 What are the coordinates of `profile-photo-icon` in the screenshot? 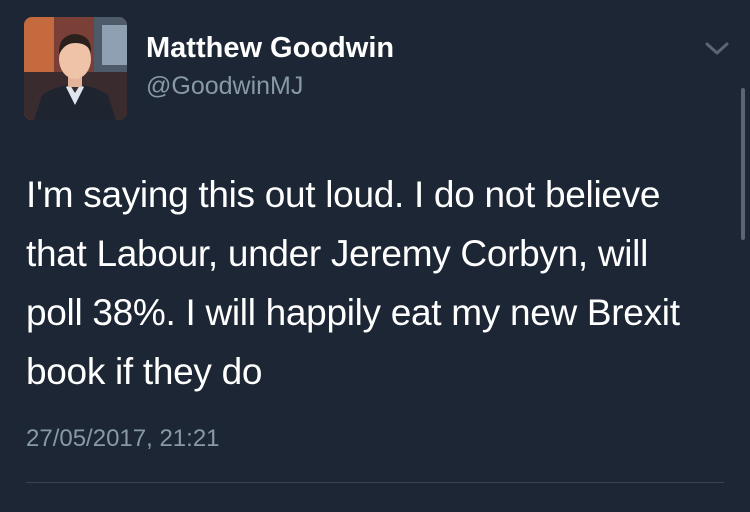 It's located at (75, 68).